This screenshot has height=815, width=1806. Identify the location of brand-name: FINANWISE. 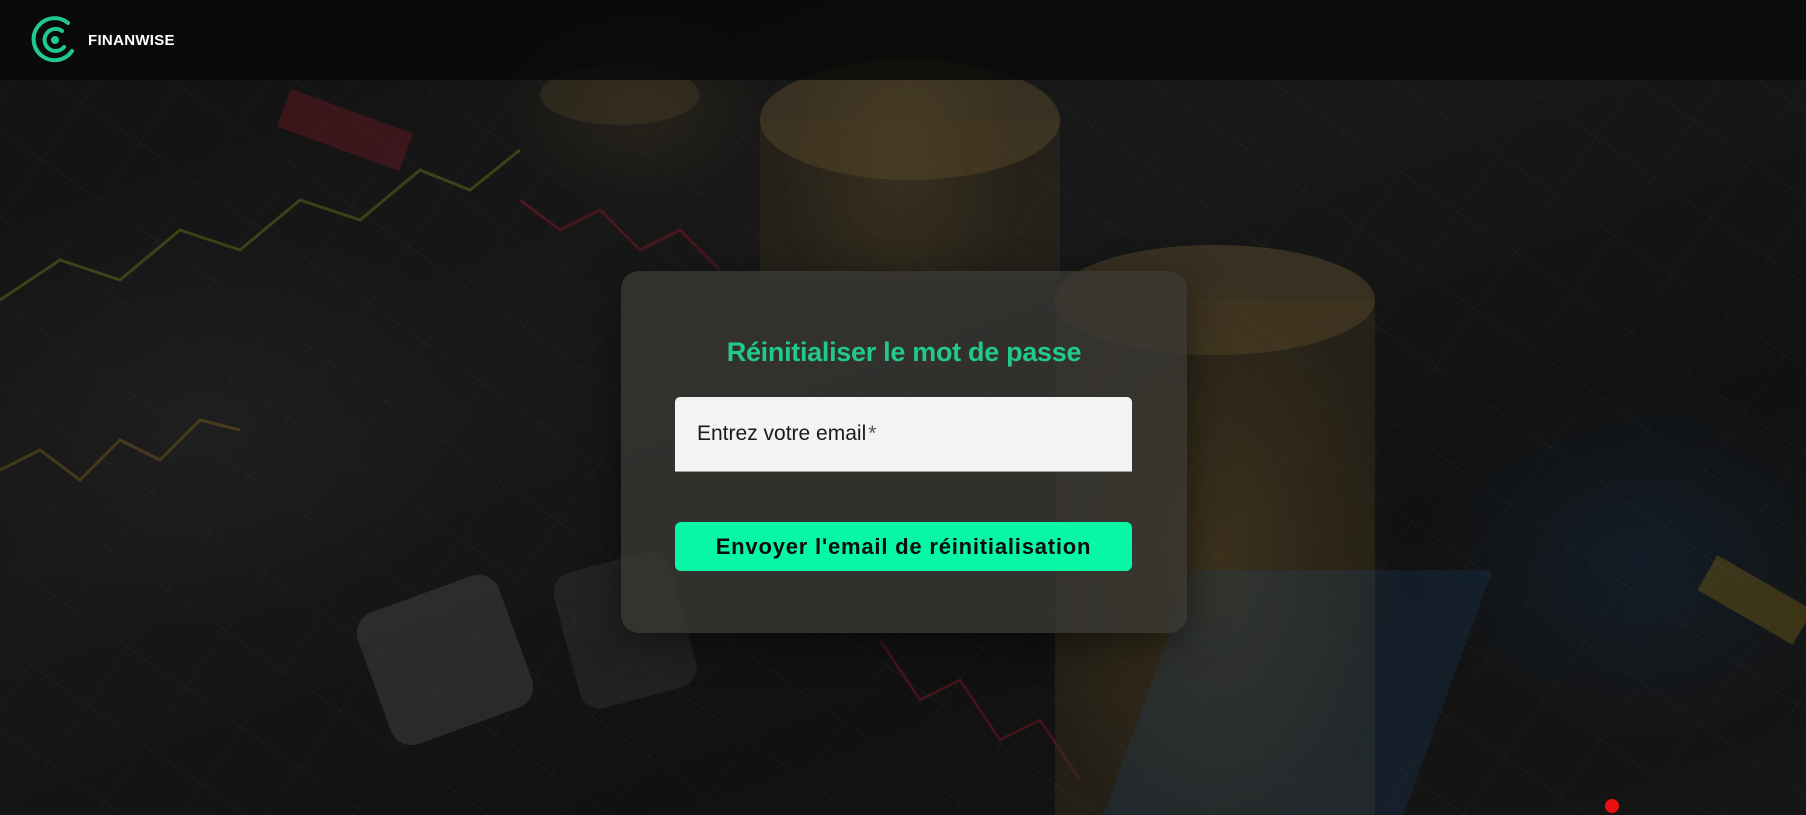
(131, 40).